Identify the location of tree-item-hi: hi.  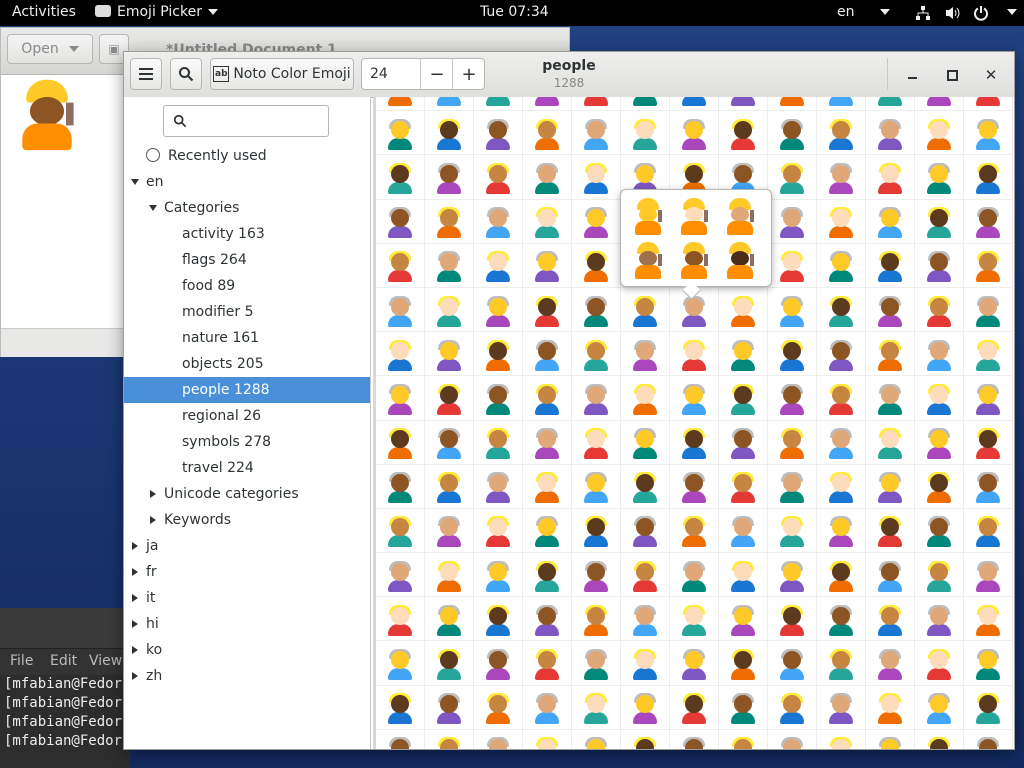
(247, 624).